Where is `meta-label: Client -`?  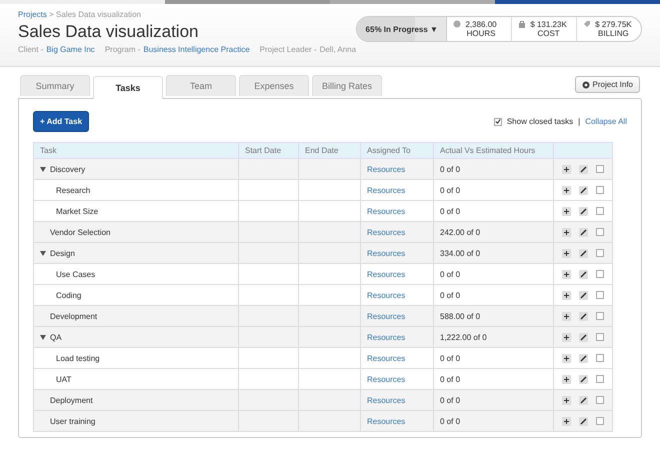
meta-label: Client - is located at coordinates (31, 49).